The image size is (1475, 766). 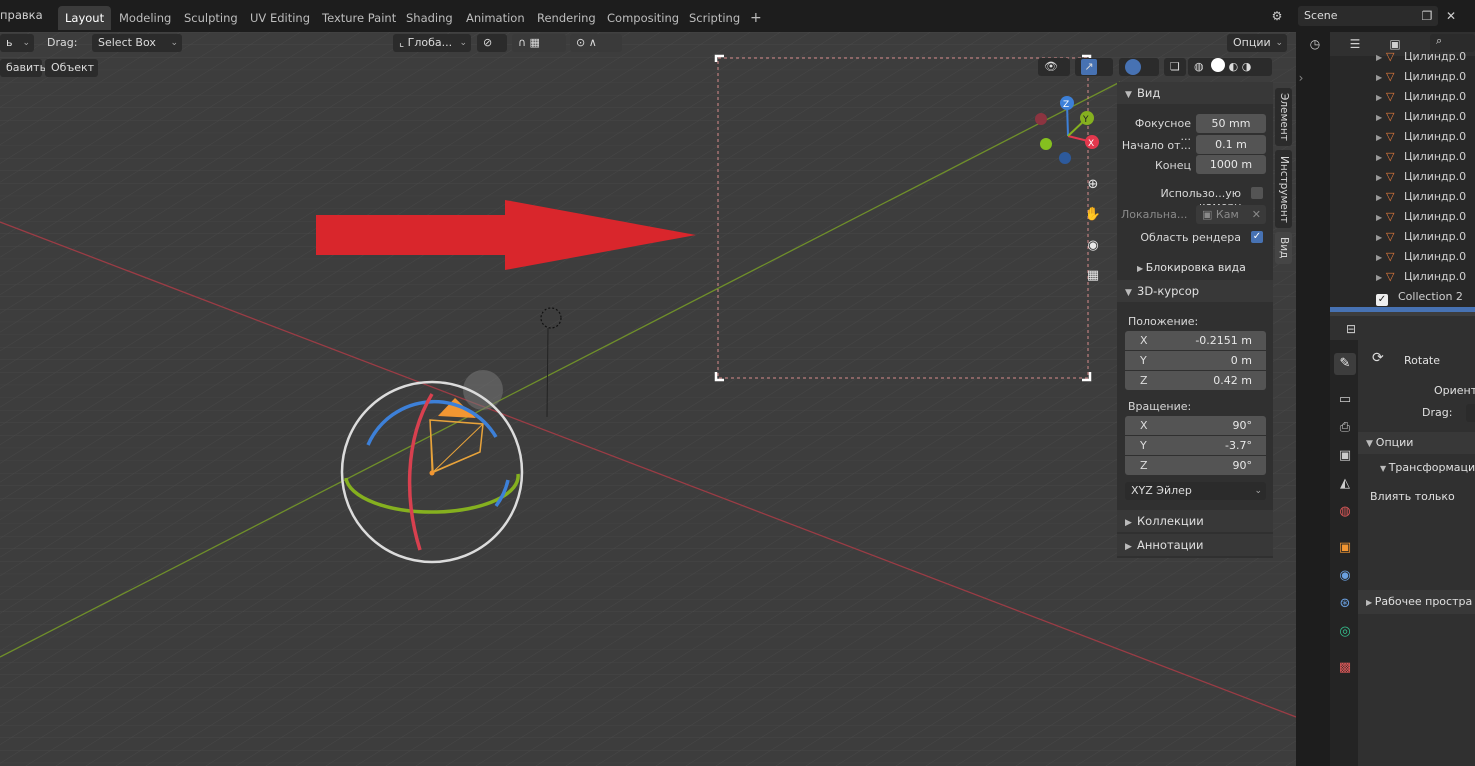 What do you see at coordinates (566, 18) in the screenshot?
I see `tab-rendering: Rendering` at bounding box center [566, 18].